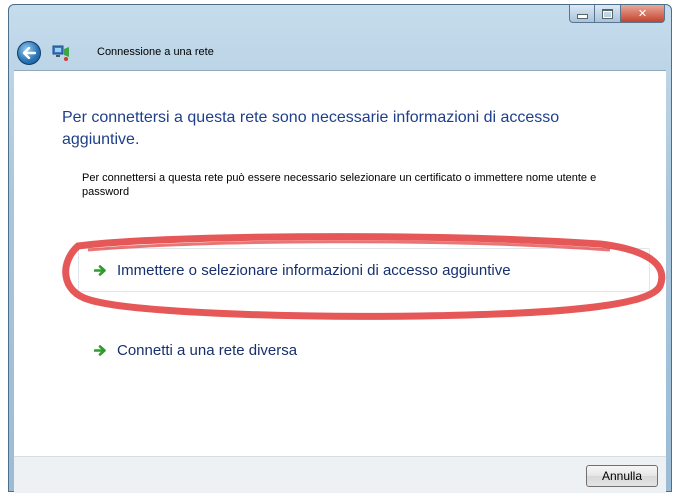  I want to click on maximize-button, so click(608, 14).